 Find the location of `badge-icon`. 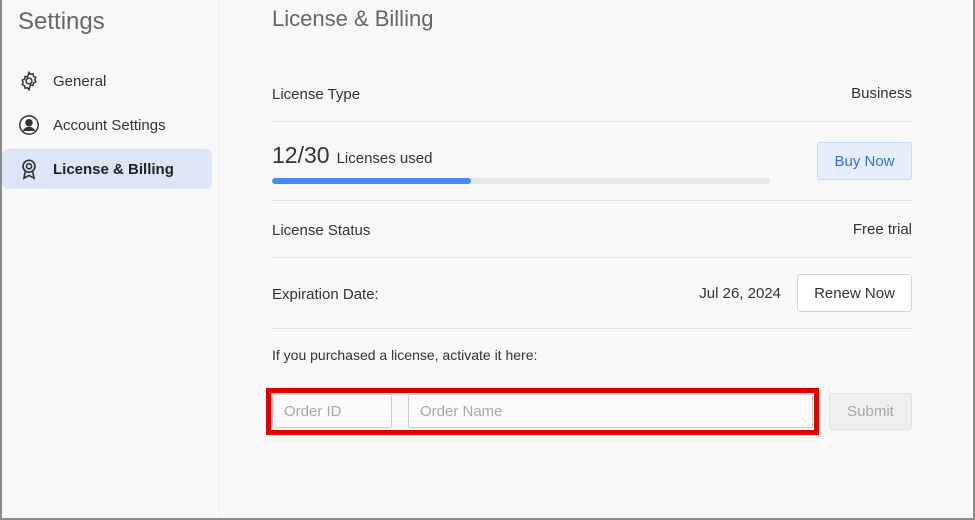

badge-icon is located at coordinates (29, 169).